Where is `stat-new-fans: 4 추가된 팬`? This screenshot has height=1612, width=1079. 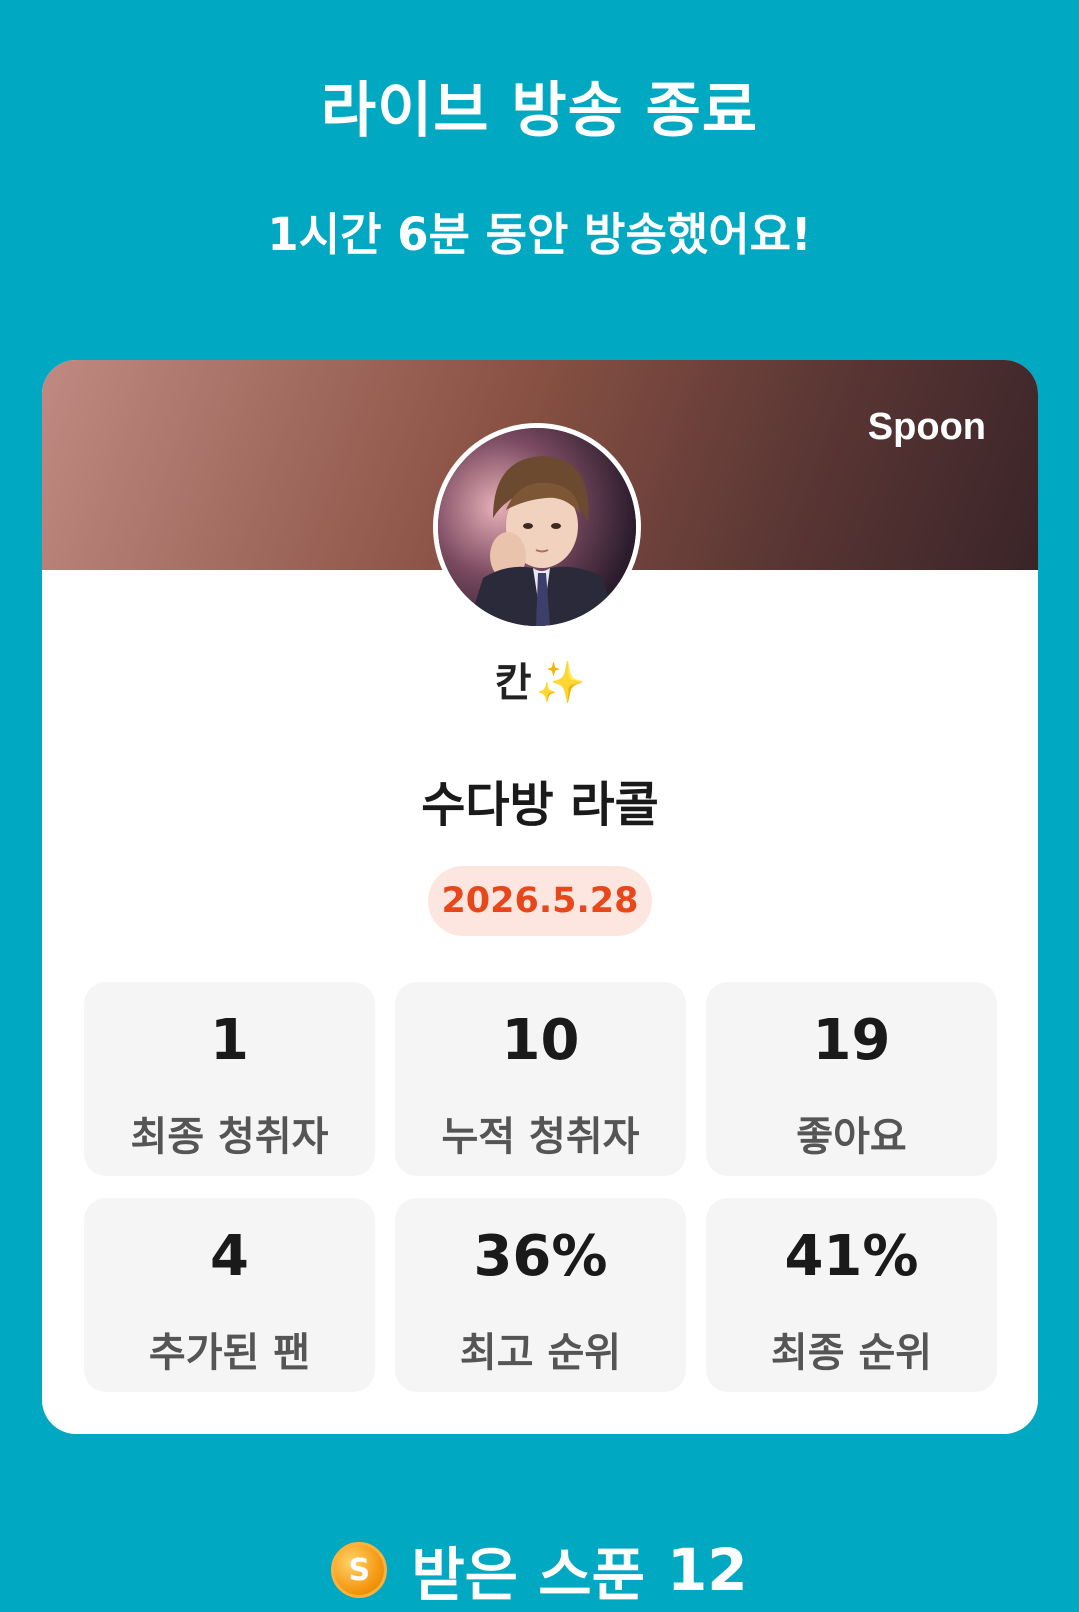
stat-new-fans: 4 추가된 팬 is located at coordinates (229, 1295).